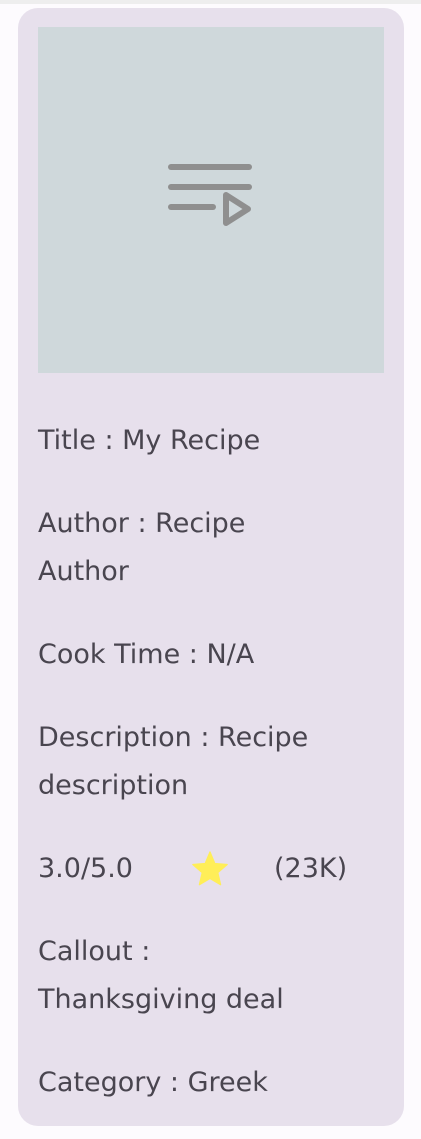 This screenshot has width=421, height=1139. What do you see at coordinates (311, 868) in the screenshot?
I see `rating-count: (23K)` at bounding box center [311, 868].